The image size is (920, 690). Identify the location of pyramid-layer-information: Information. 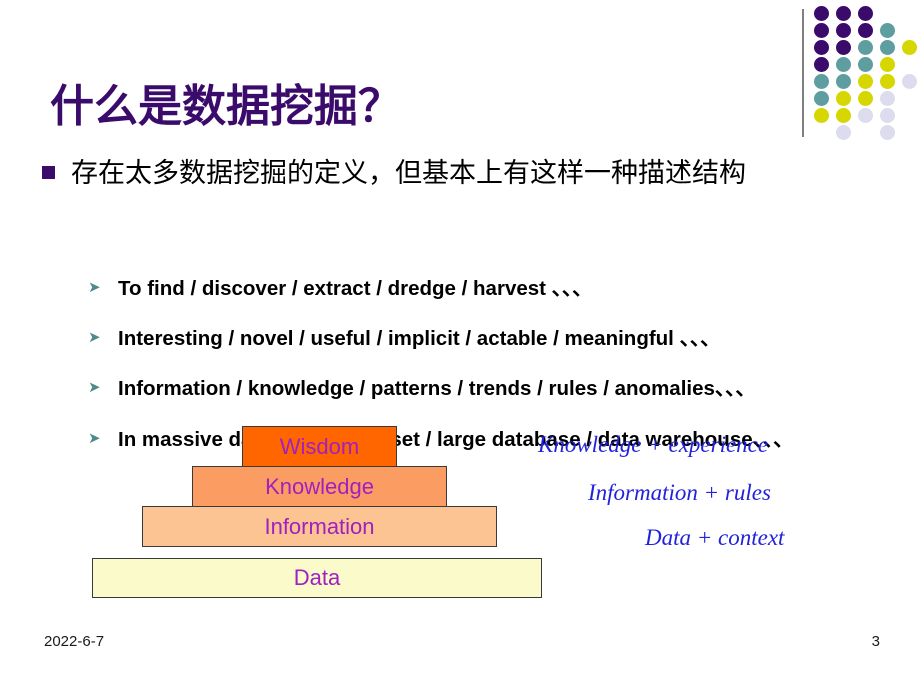
(319, 526).